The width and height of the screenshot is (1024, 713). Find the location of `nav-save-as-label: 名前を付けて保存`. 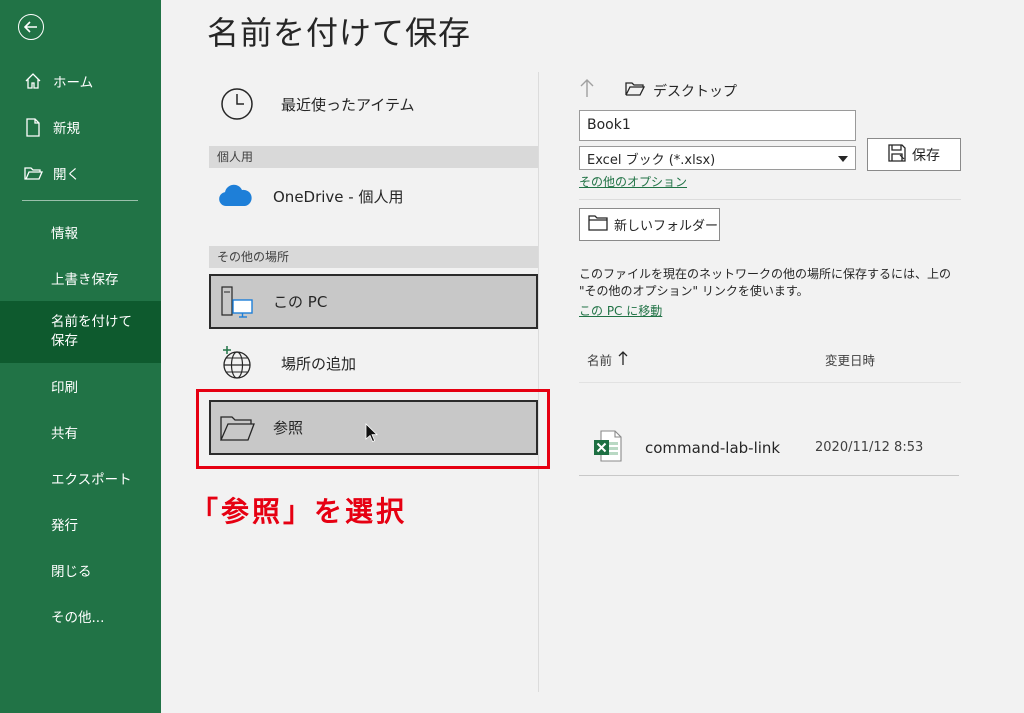

nav-save-as-label: 名前を付けて保存 is located at coordinates (91, 331).